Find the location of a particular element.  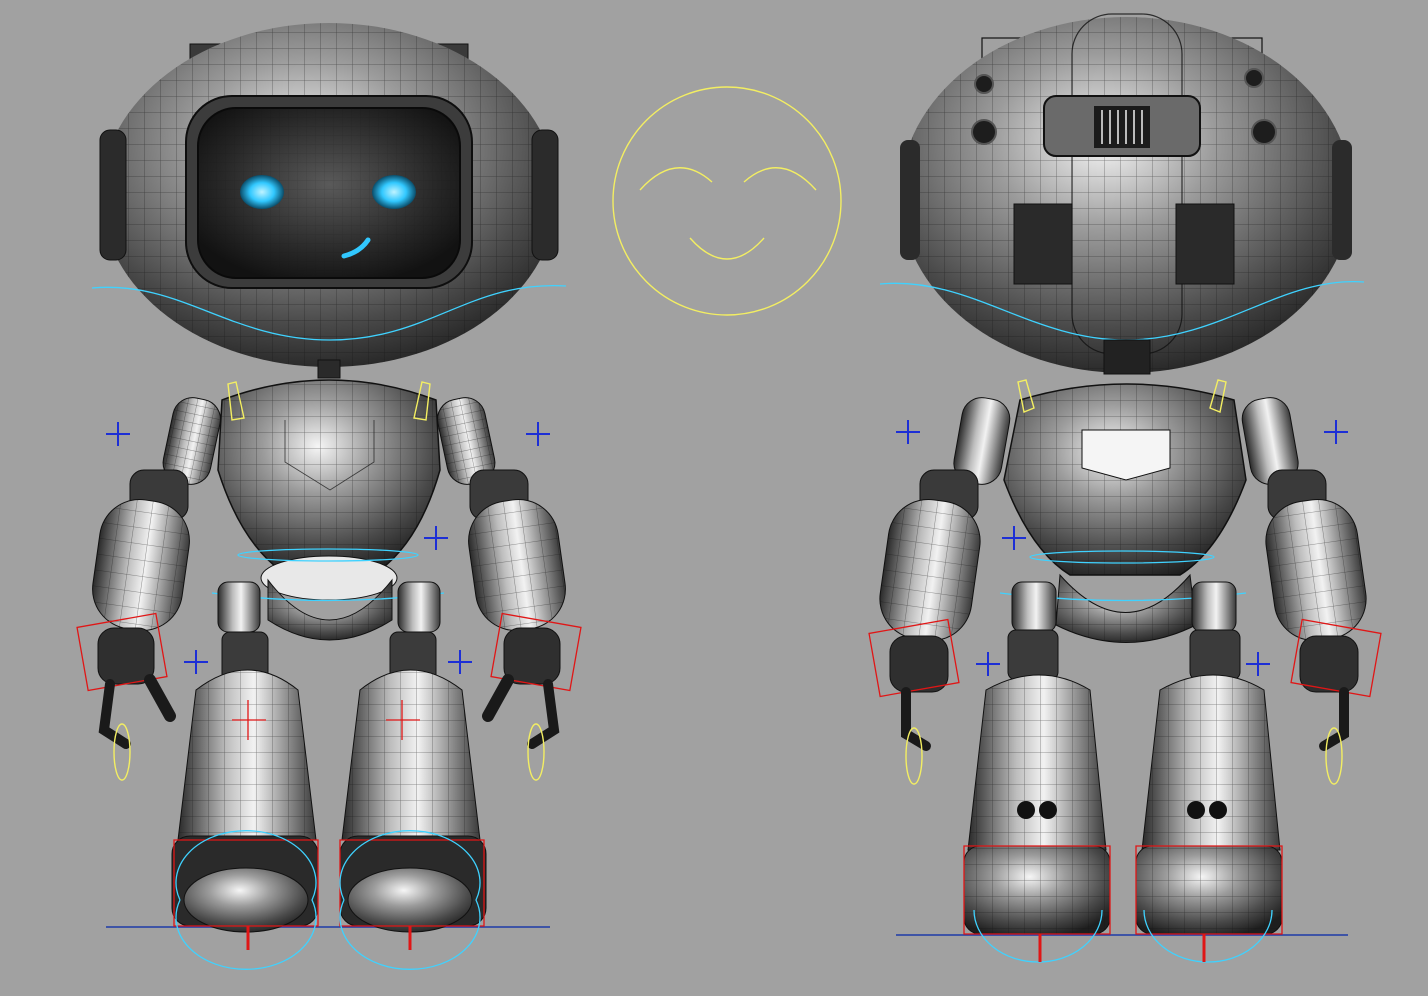

robot-head is located at coordinates (329, 195).